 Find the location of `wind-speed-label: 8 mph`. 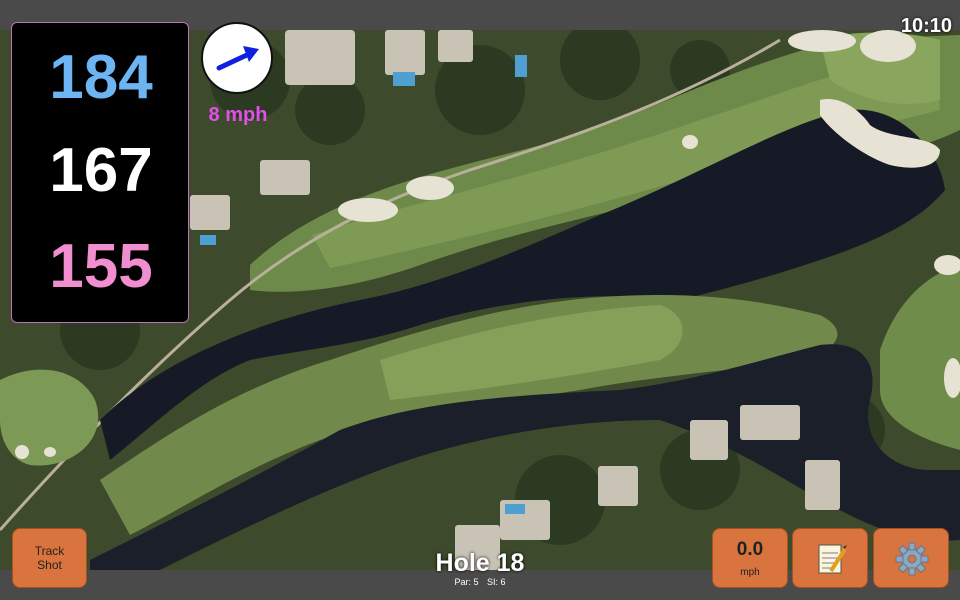

wind-speed-label: 8 mph is located at coordinates (238, 115).